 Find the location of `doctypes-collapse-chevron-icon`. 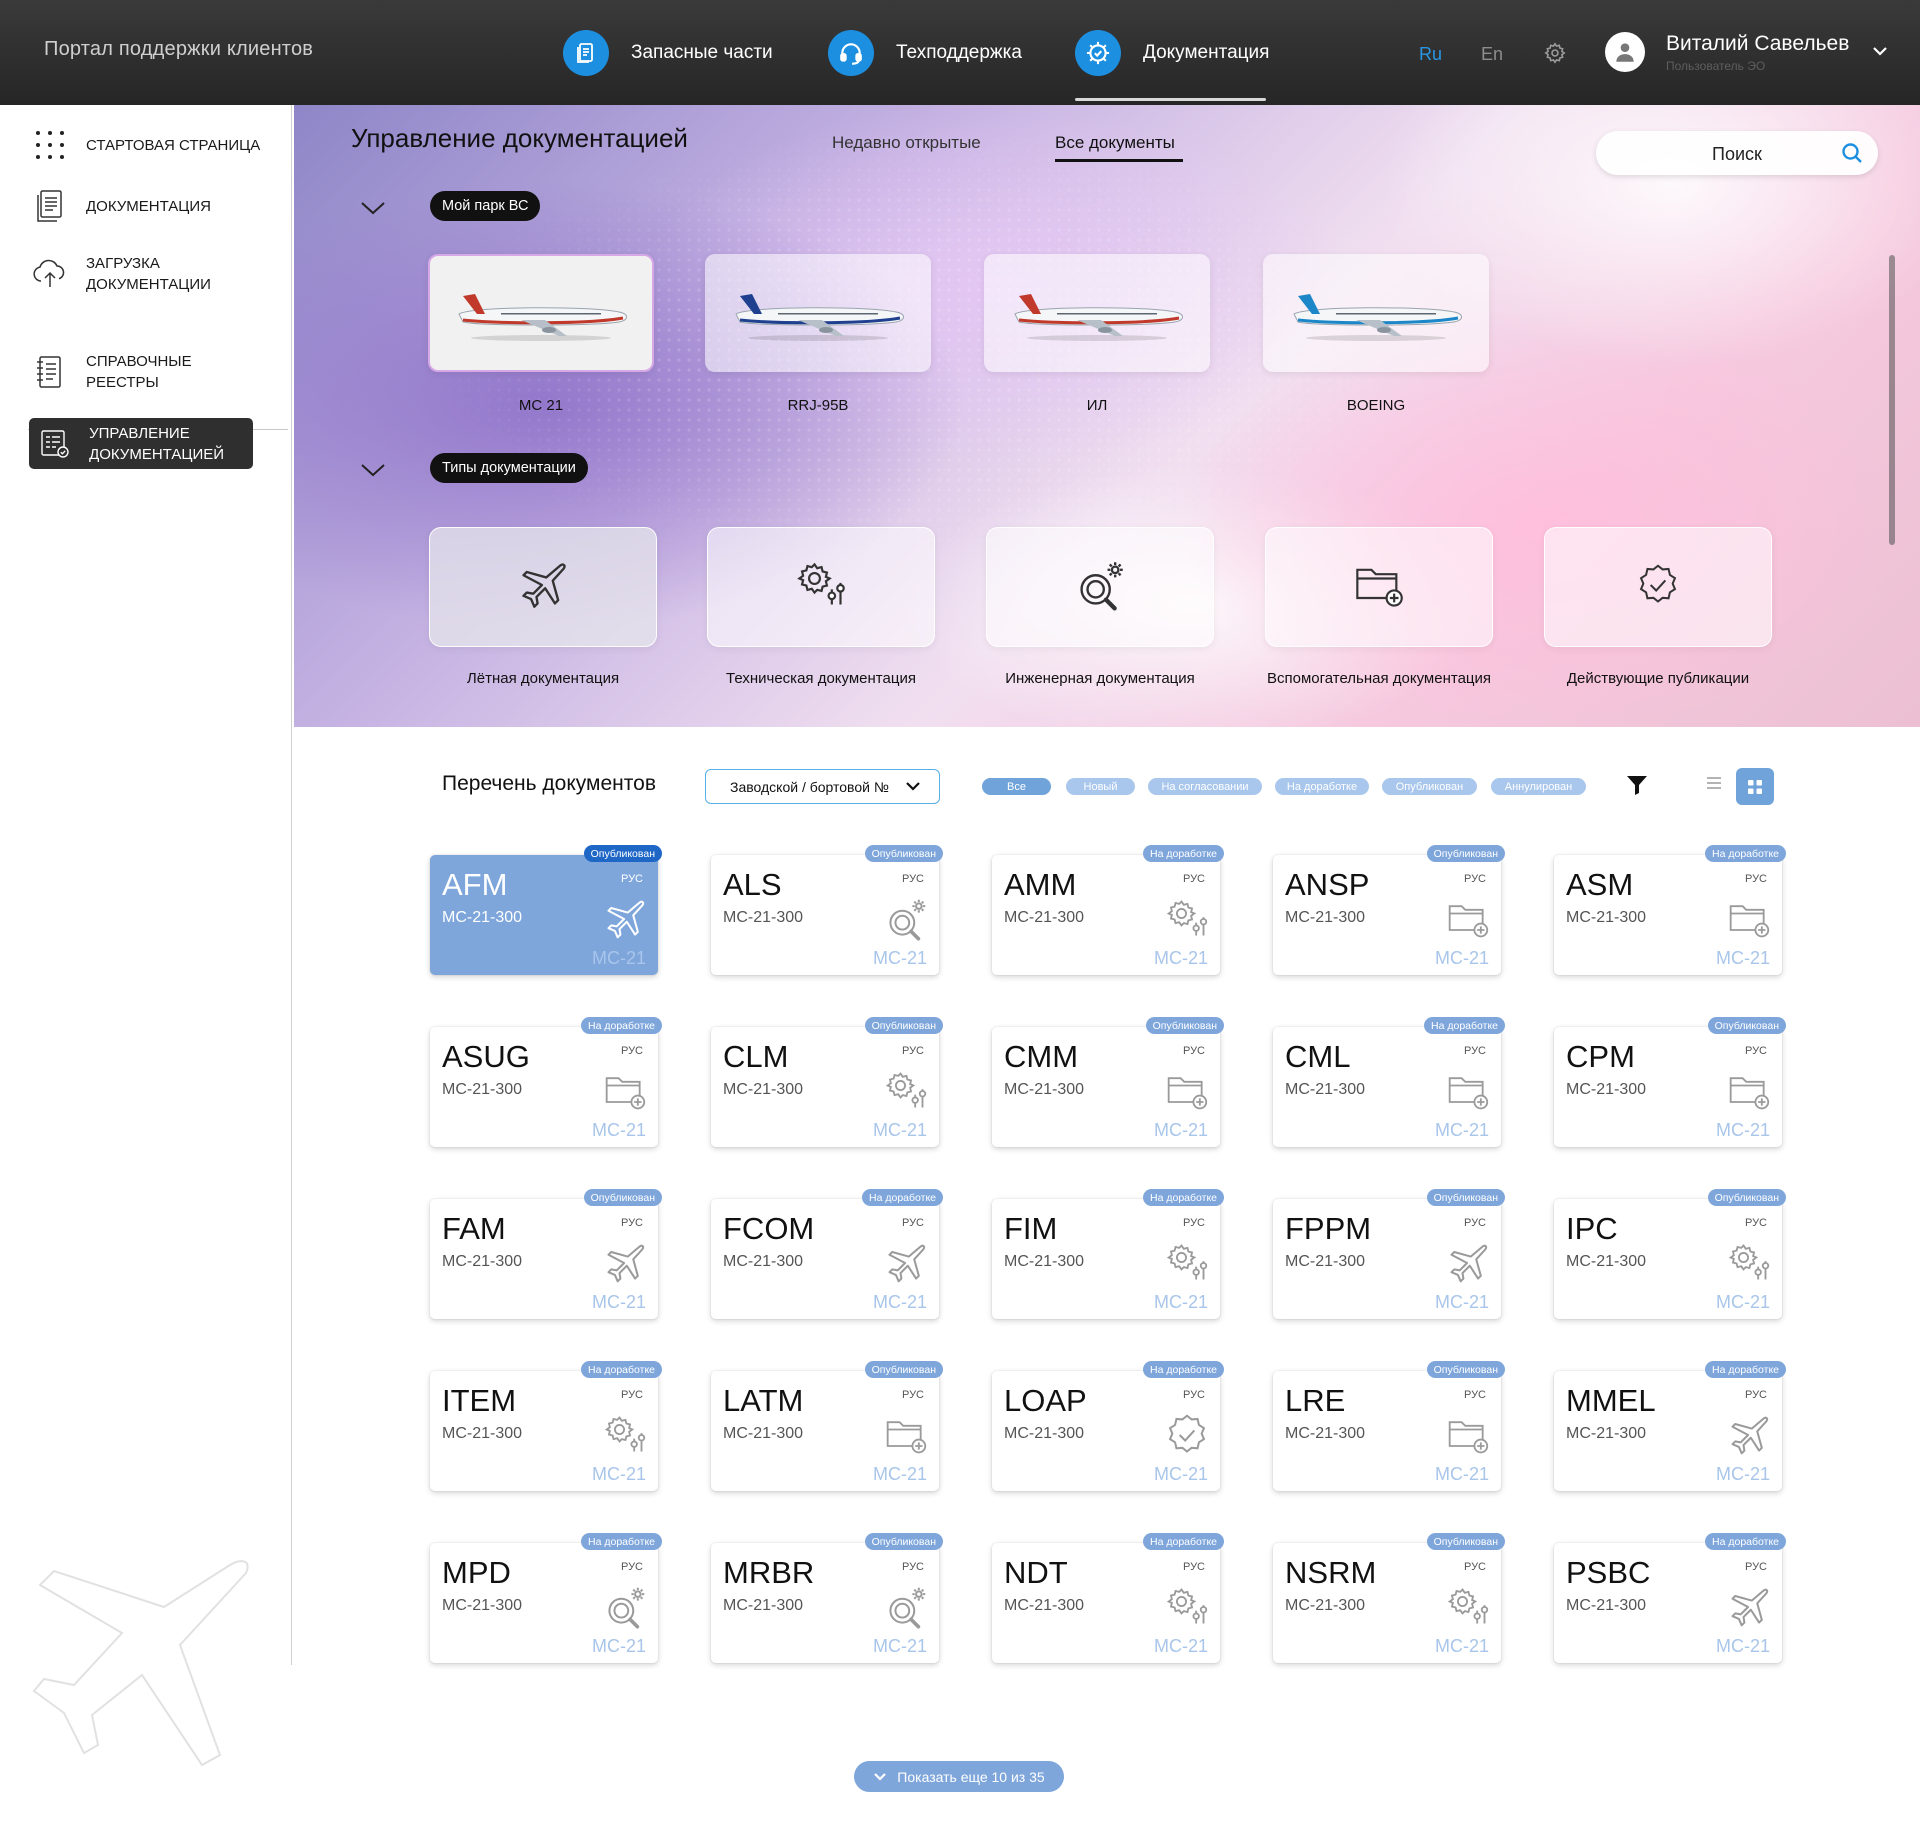

doctypes-collapse-chevron-icon is located at coordinates (373, 472).